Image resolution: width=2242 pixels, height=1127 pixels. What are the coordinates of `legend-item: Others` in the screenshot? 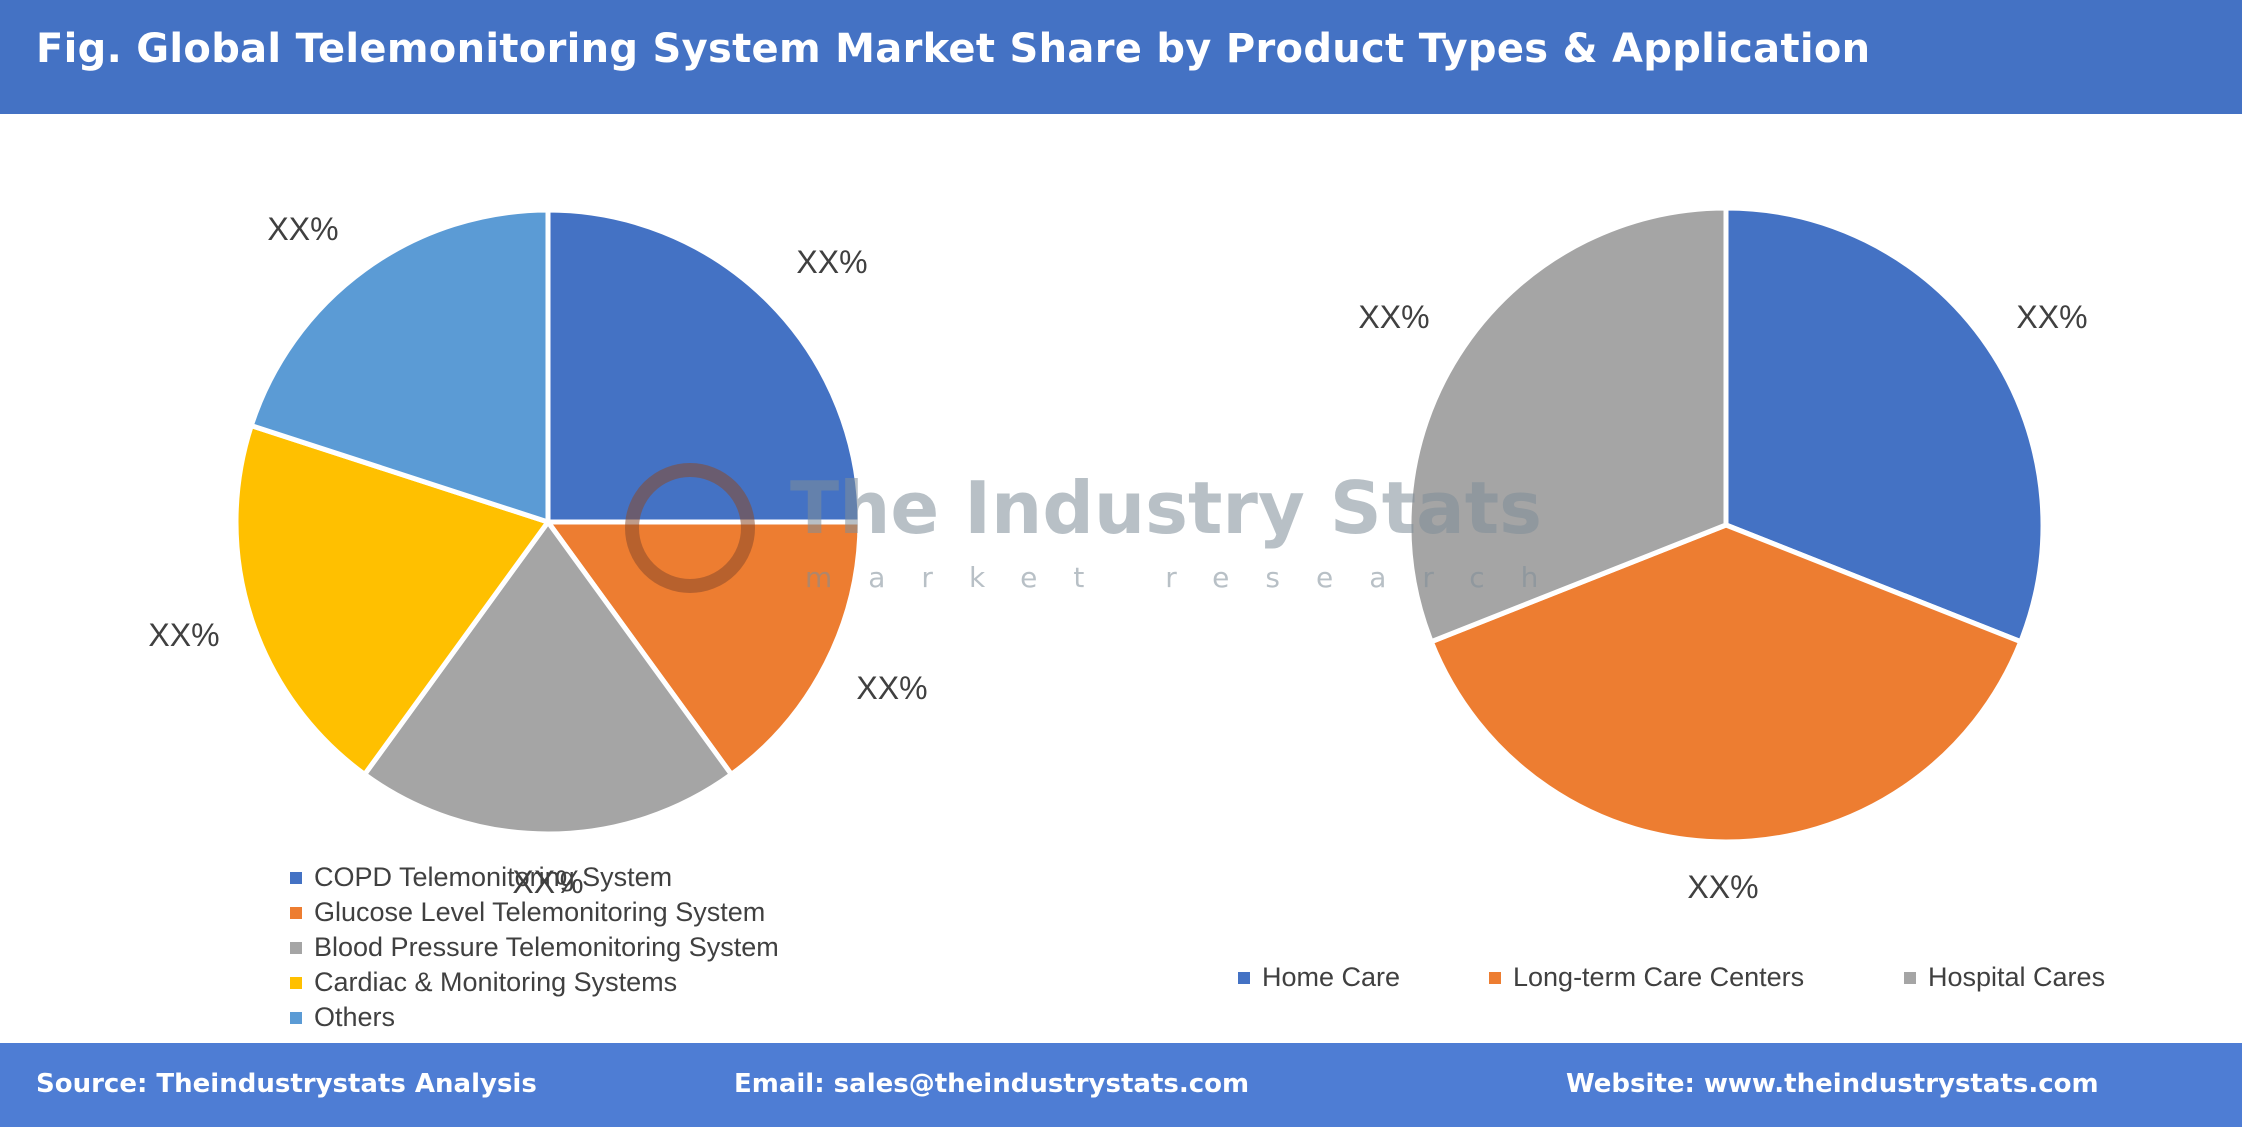 It's located at (342, 1017).